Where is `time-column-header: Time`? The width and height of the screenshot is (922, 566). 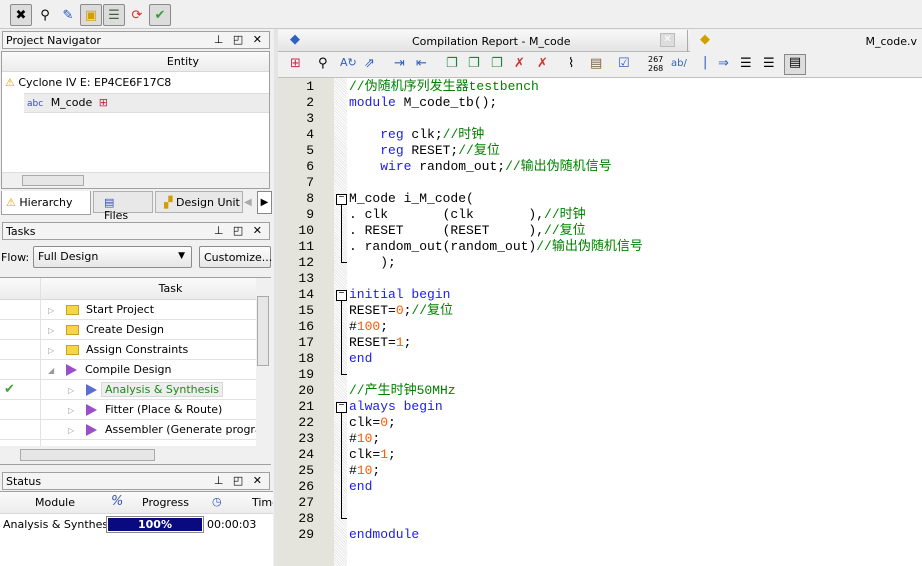 time-column-header: Time is located at coordinates (262, 502).